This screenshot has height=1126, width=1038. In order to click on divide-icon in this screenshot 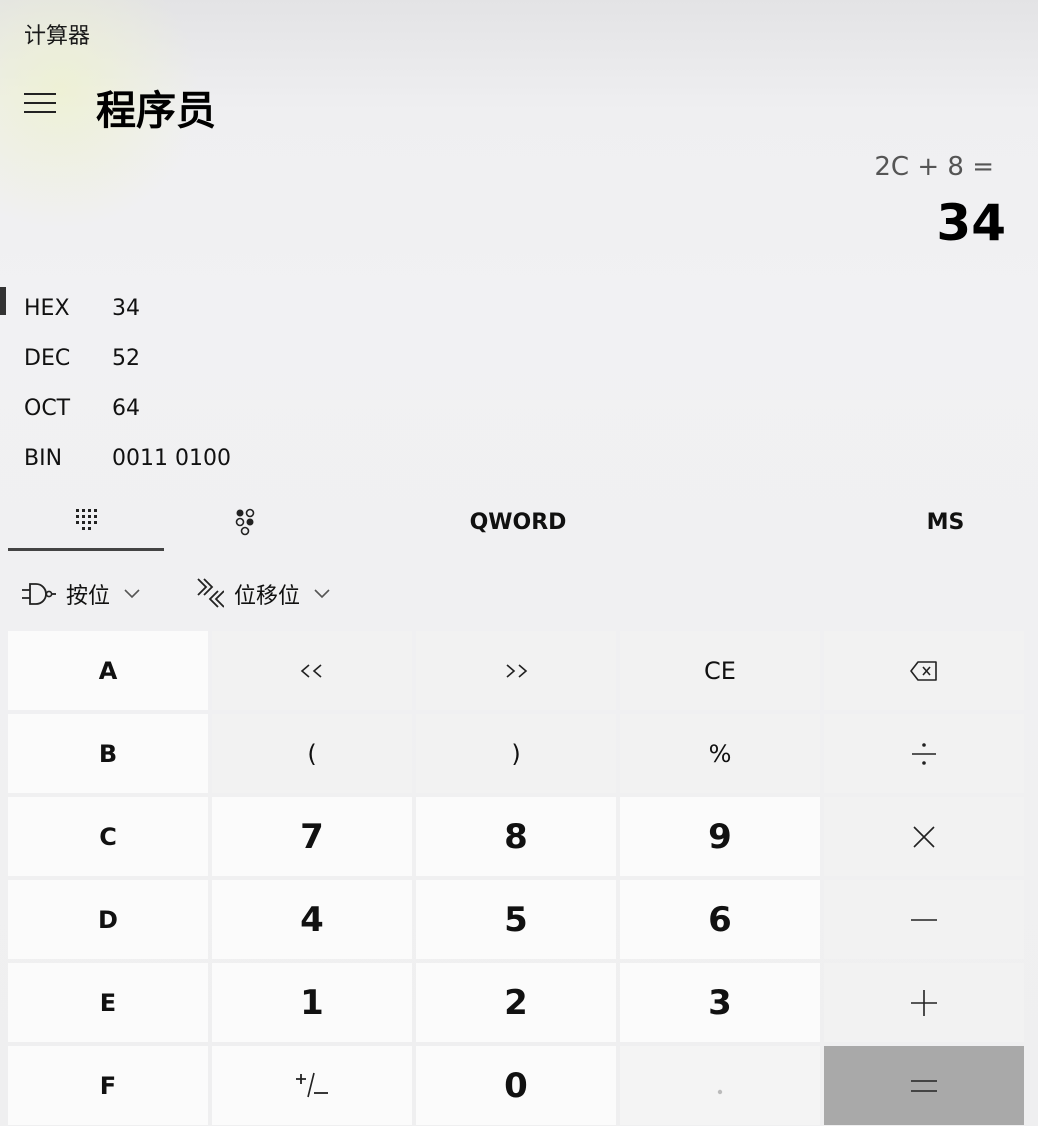, I will do `click(924, 754)`.